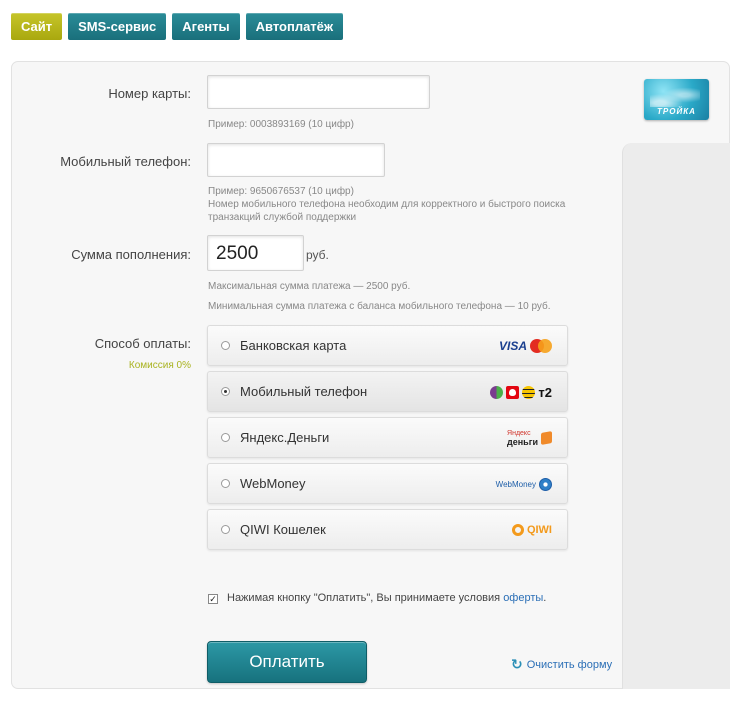  Describe the element at coordinates (225, 483) in the screenshot. I see `radio-webmoney` at that location.